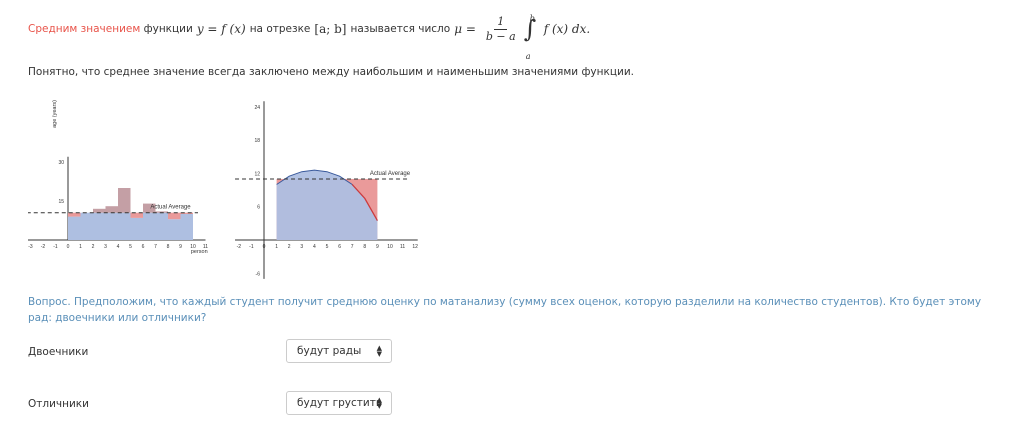  I want to click on definition-text-1: функции, so click(168, 29).